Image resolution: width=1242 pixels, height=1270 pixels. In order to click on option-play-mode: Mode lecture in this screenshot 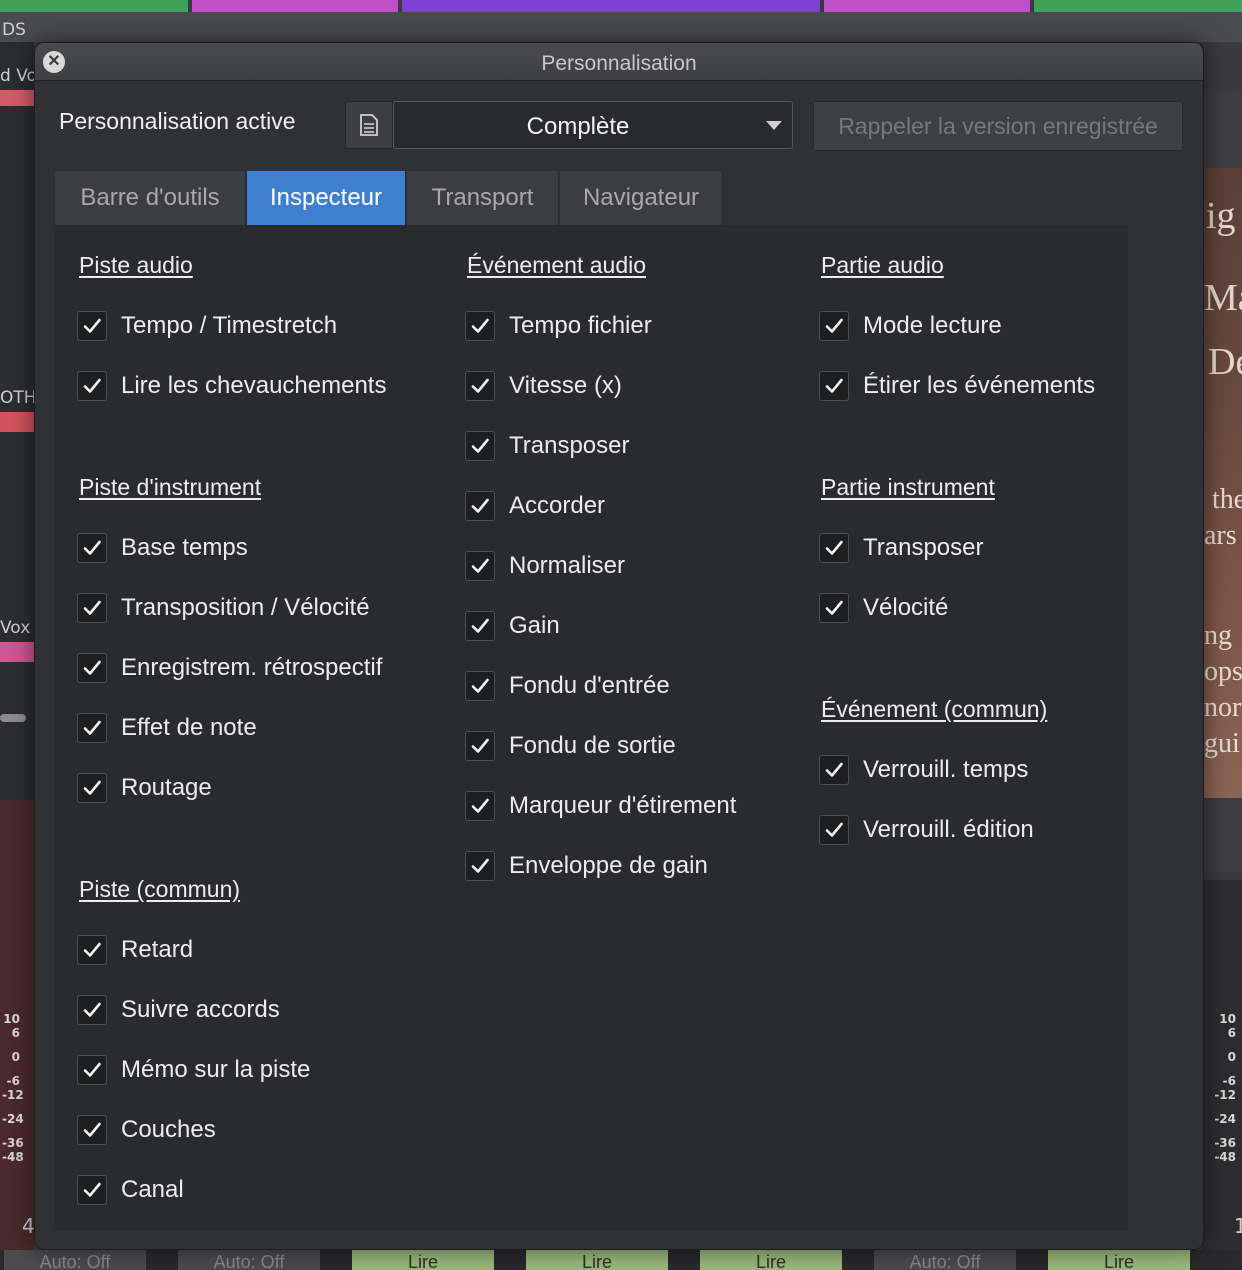, I will do `click(910, 326)`.